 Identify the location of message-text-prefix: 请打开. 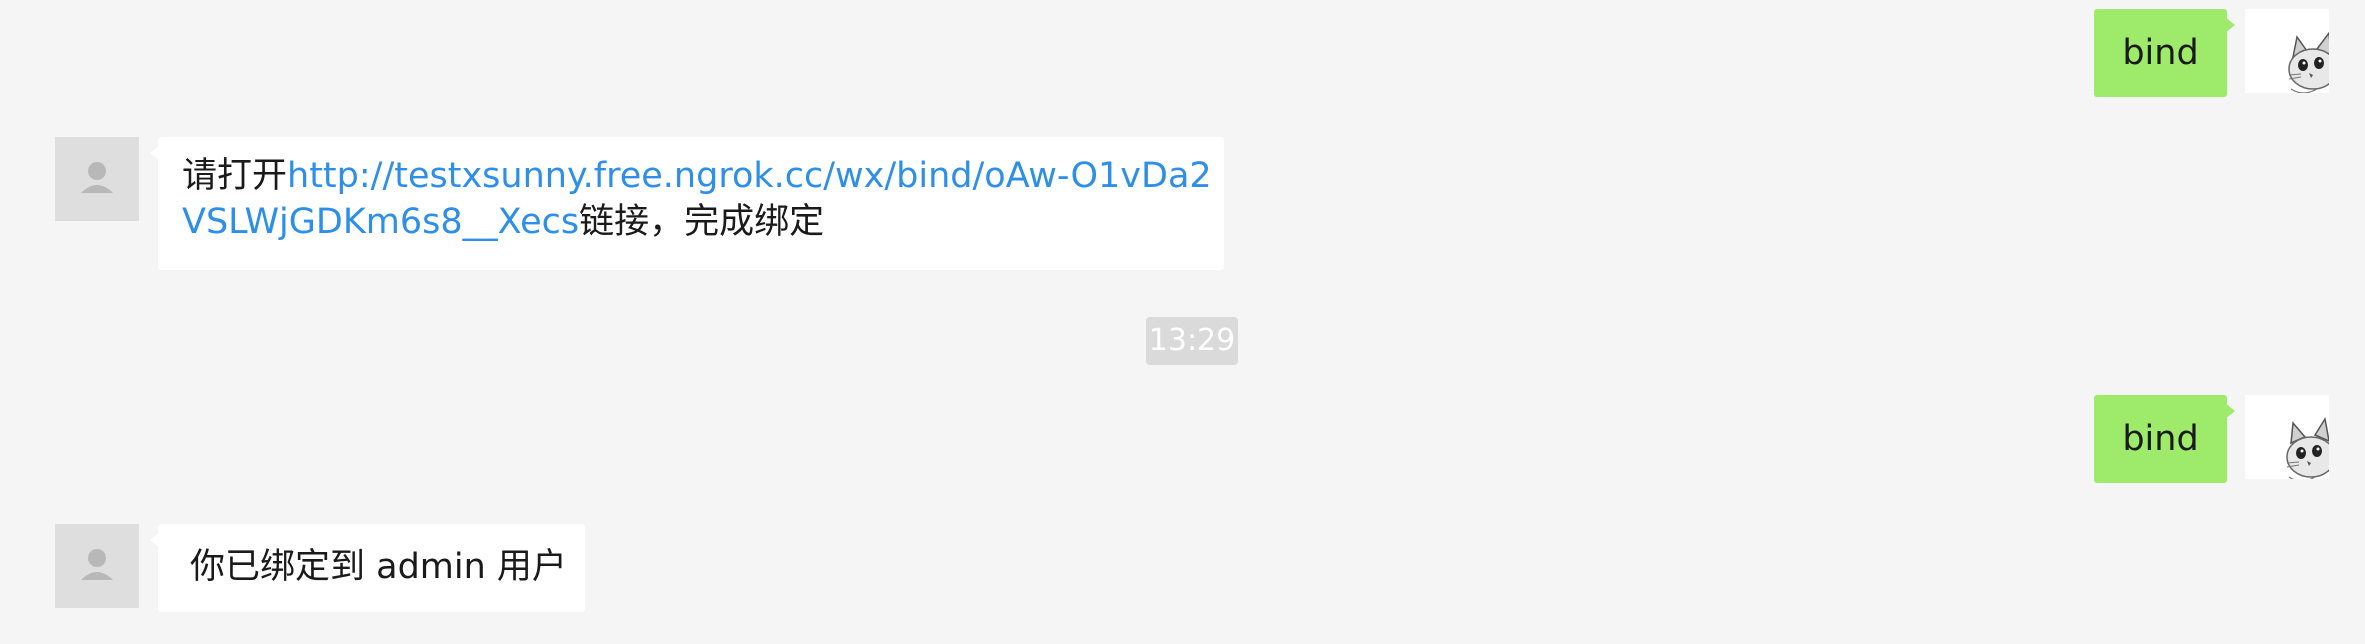
(235, 176).